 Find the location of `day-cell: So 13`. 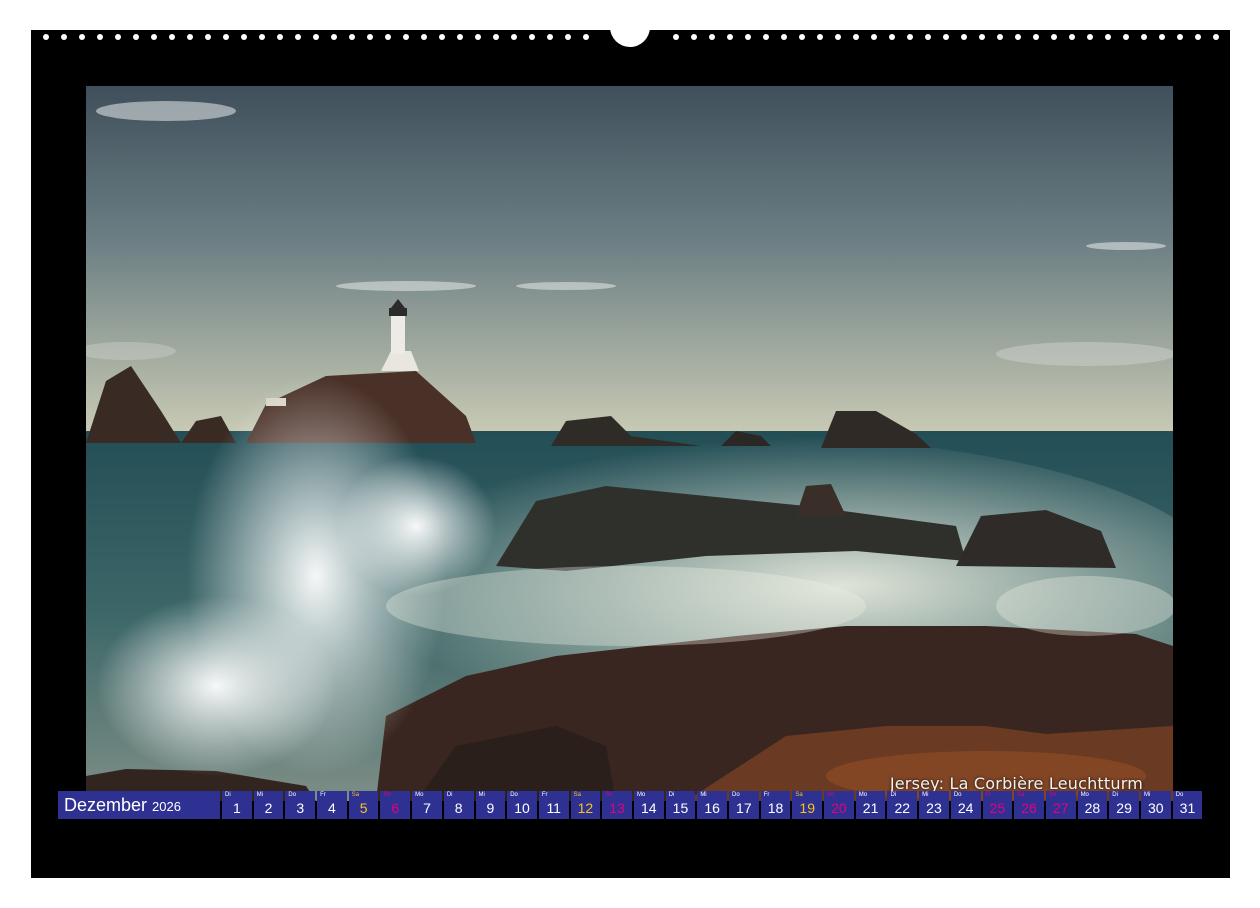

day-cell: So 13 is located at coordinates (617, 805).